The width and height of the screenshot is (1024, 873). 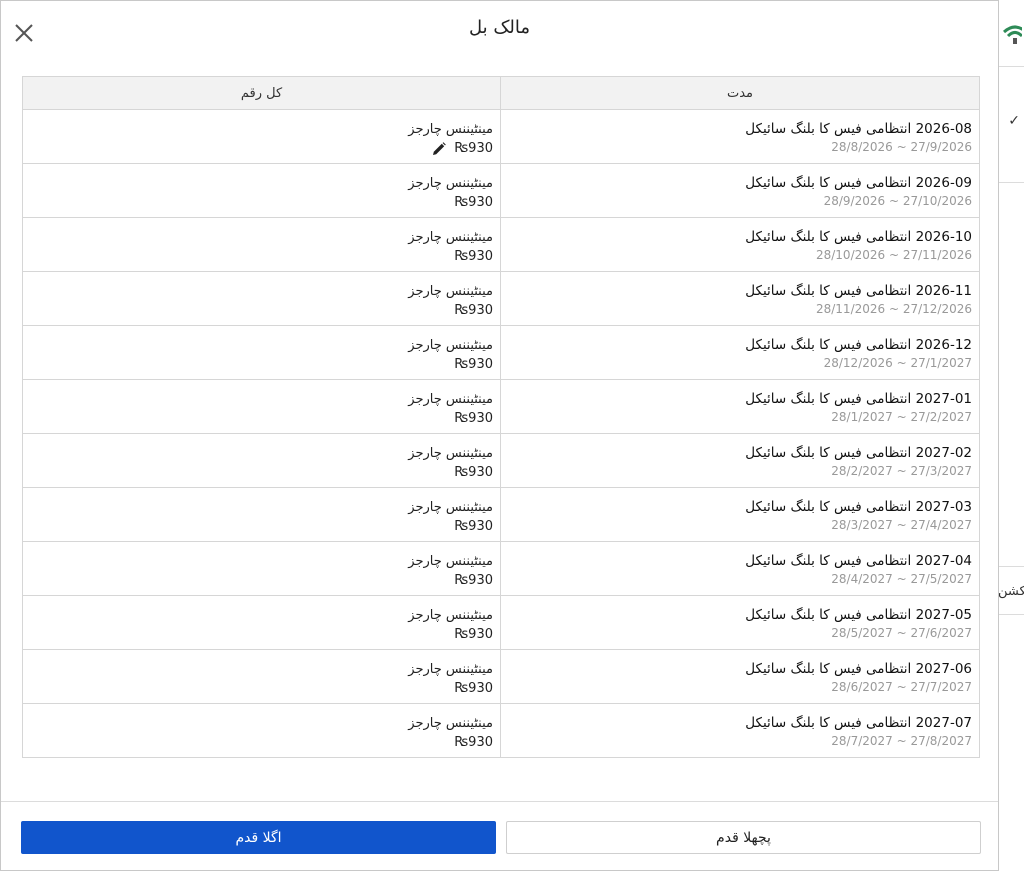 I want to click on billing-cycle-date-range: 28/8/2026 ~ 27/9/2026, so click(x=901, y=147).